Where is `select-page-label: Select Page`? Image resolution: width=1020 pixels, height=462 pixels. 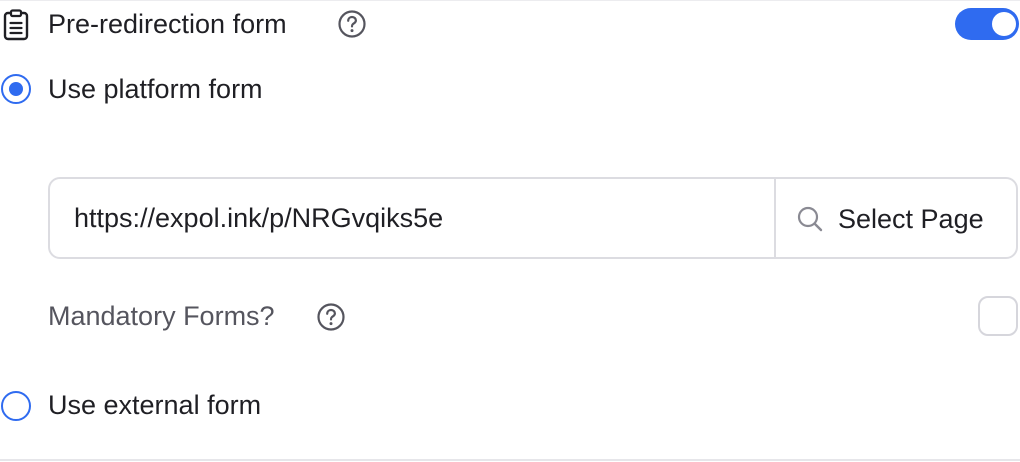 select-page-label: Select Page is located at coordinates (911, 219).